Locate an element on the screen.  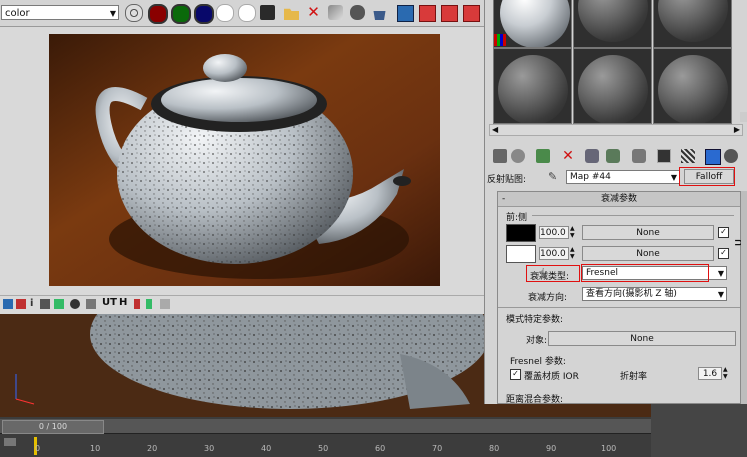
front-amount: 100.0 is located at coordinates (553, 233).